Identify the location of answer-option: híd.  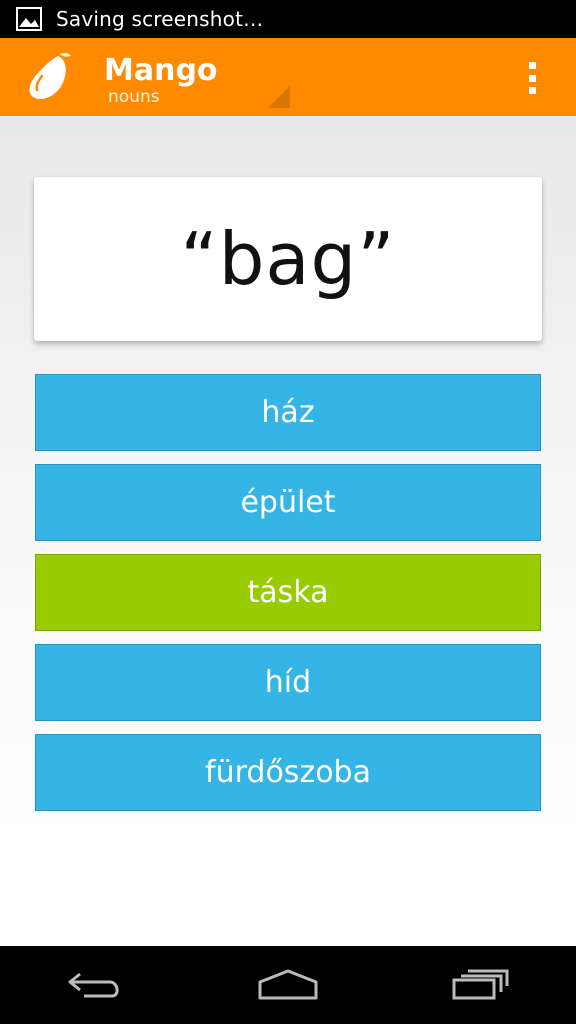
(288, 682).